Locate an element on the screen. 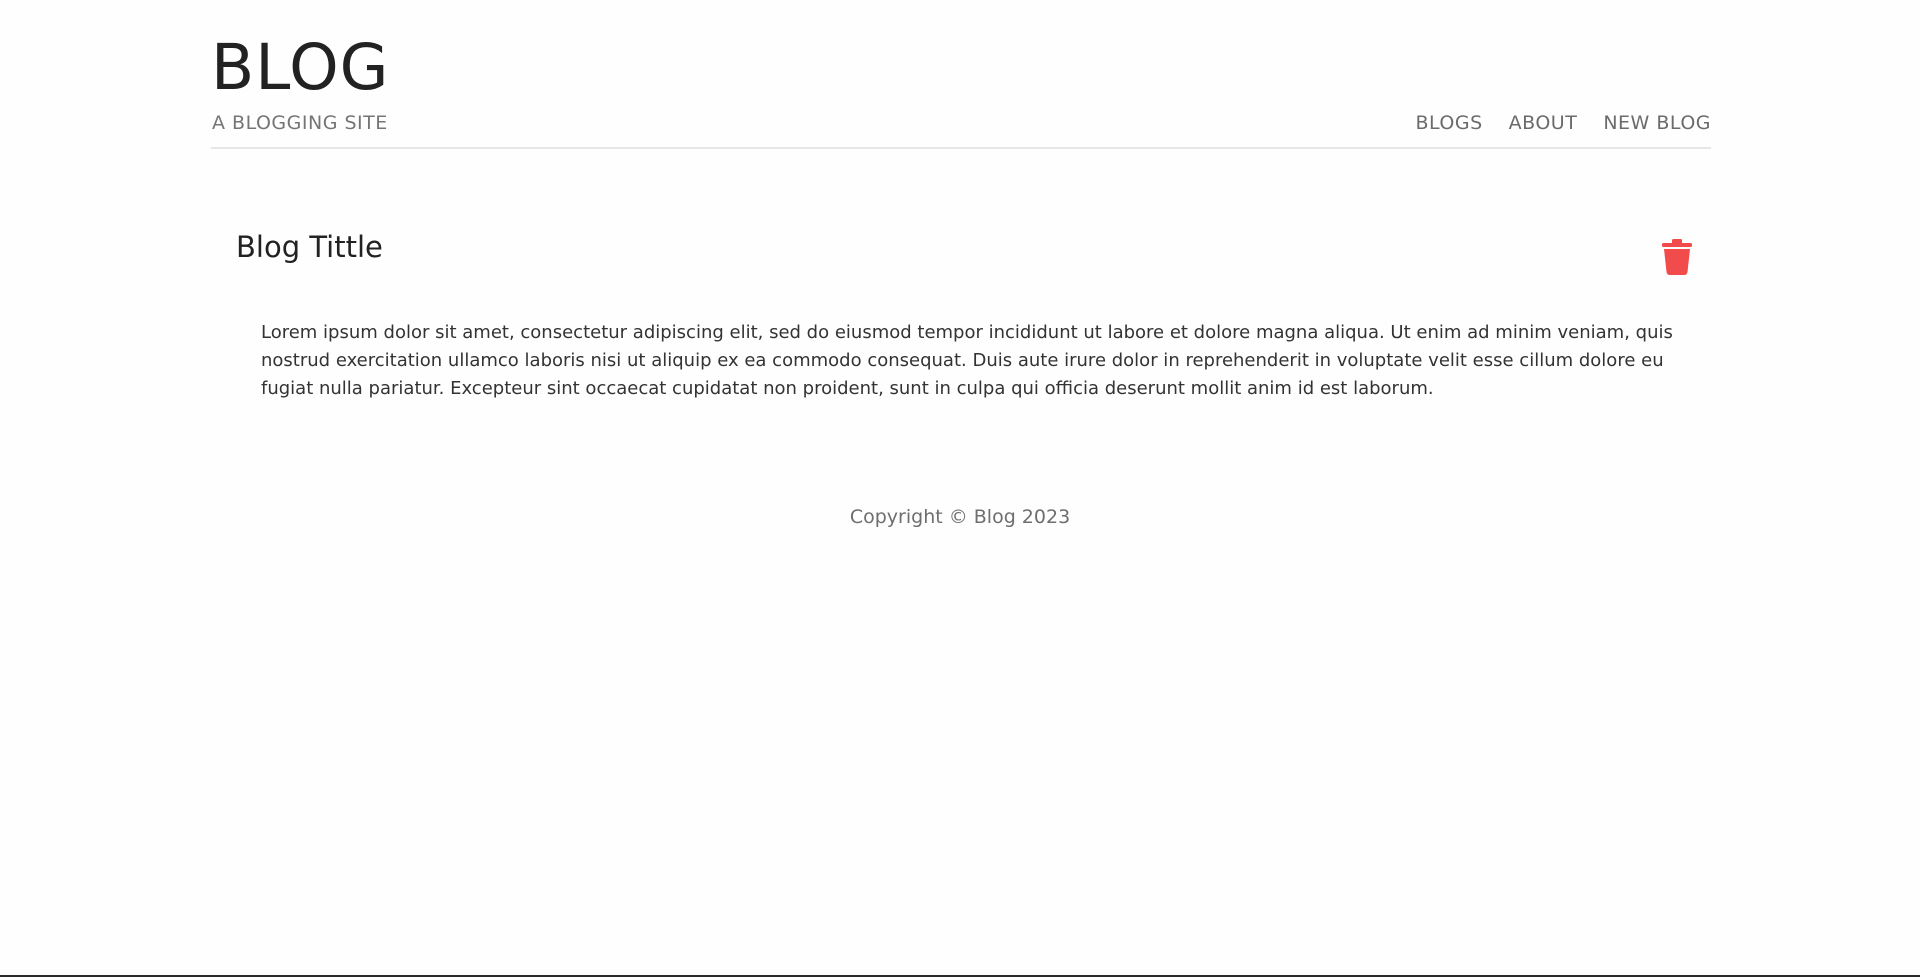 This screenshot has height=977, width=1920. post-title: Blog Tittle is located at coordinates (309, 247).